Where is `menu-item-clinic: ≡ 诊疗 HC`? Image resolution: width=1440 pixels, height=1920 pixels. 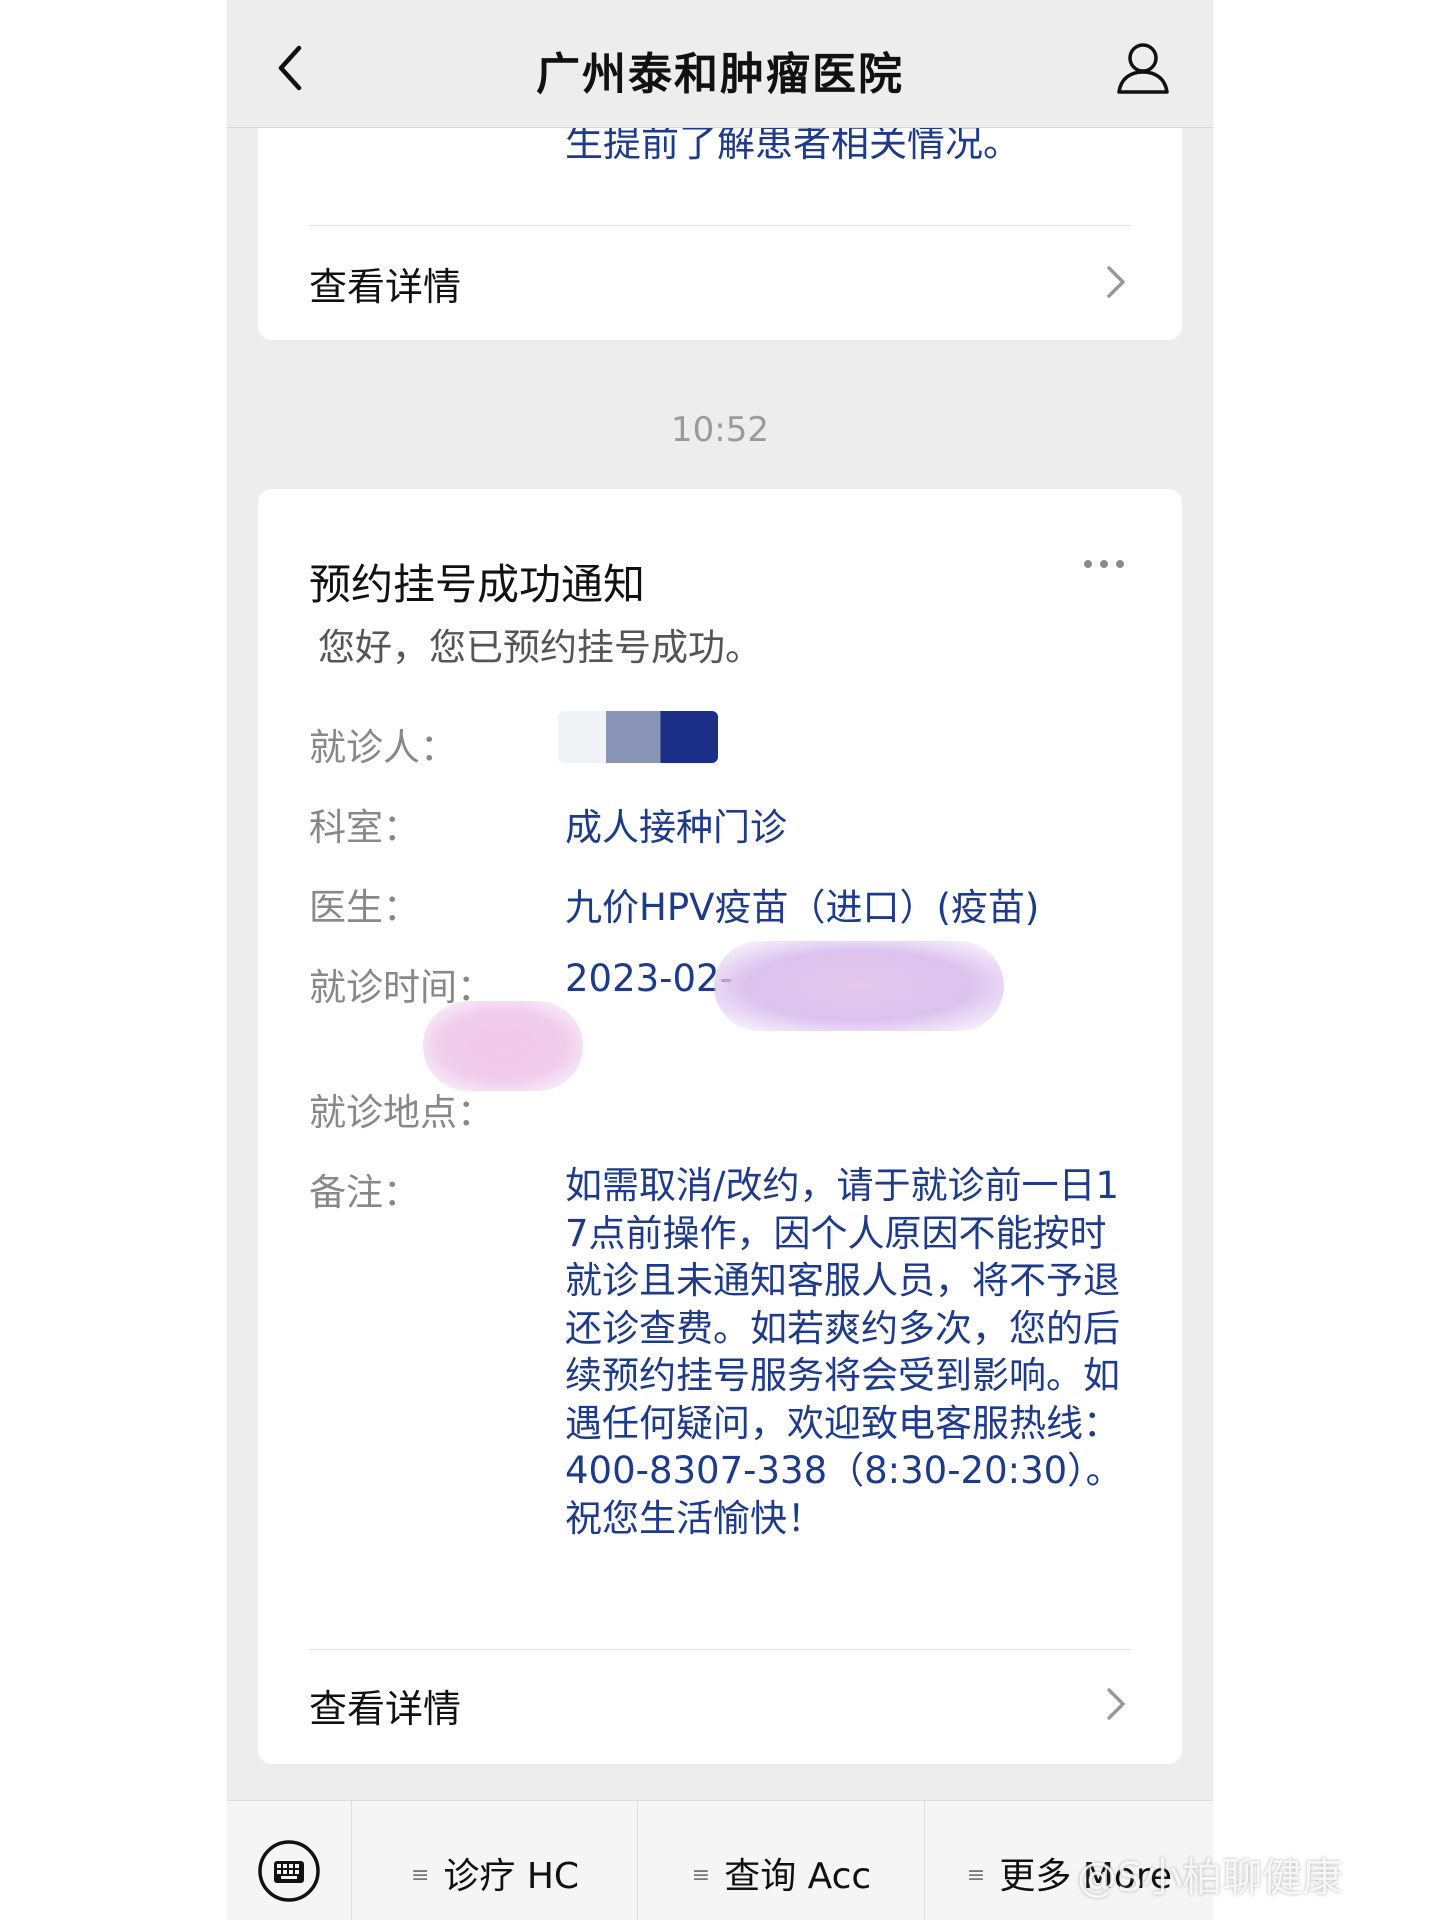
menu-item-clinic: ≡ 诊疗 HC is located at coordinates (494, 1860).